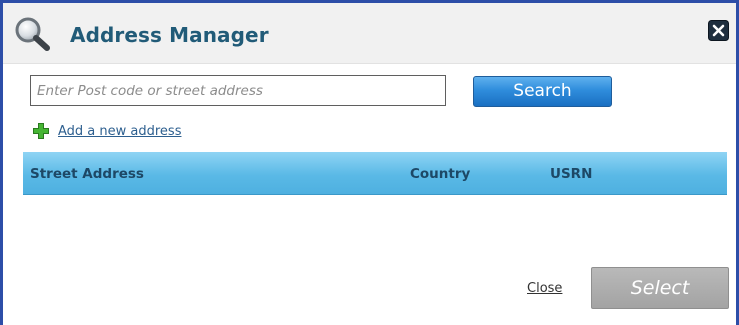 The width and height of the screenshot is (739, 325). I want to click on close-link: Close, so click(544, 288).